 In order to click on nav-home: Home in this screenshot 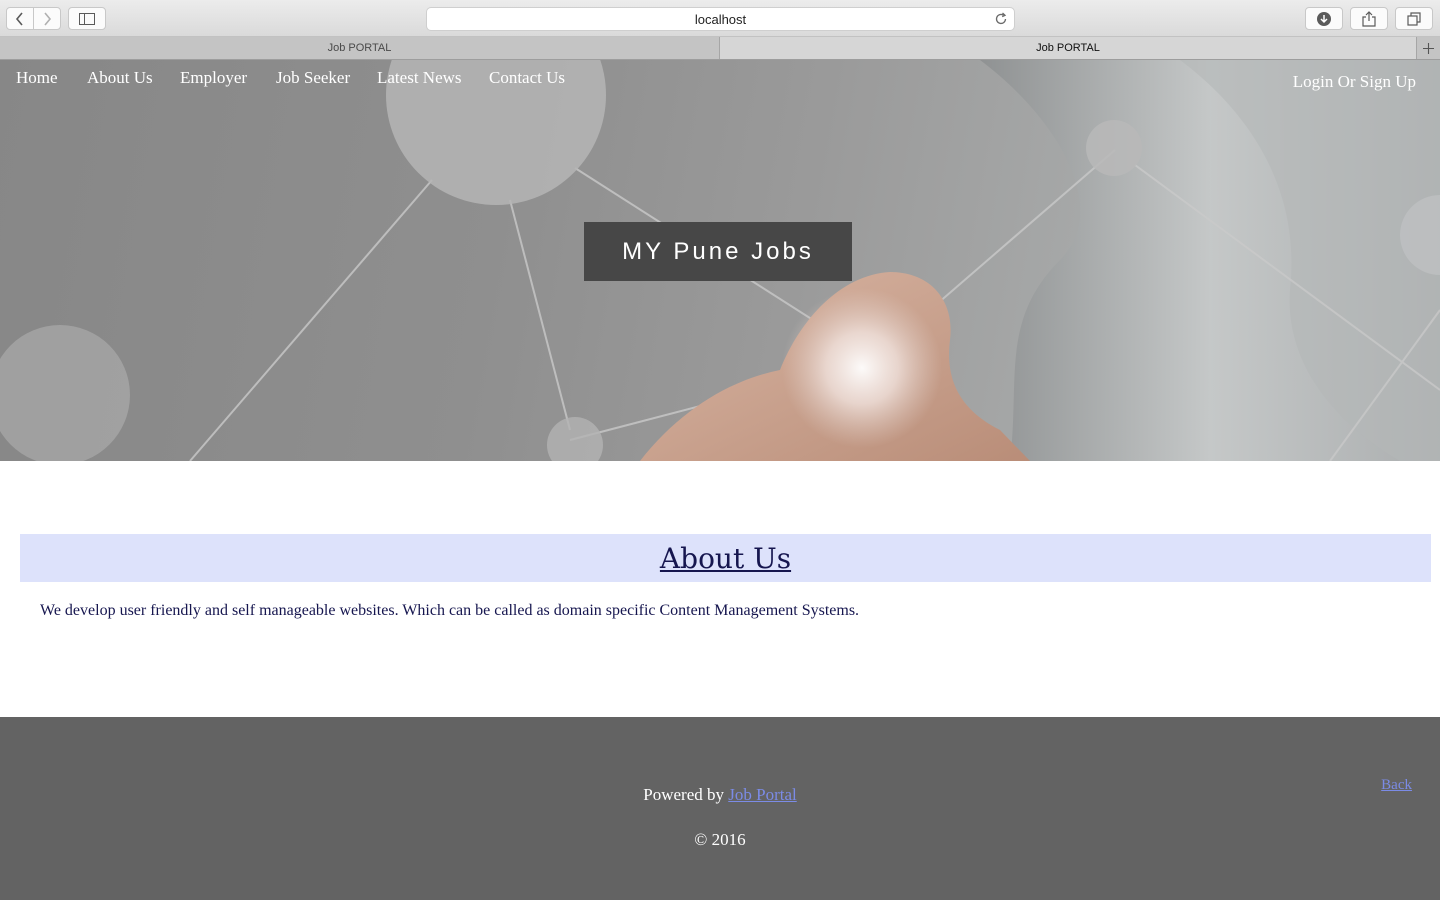, I will do `click(37, 78)`.